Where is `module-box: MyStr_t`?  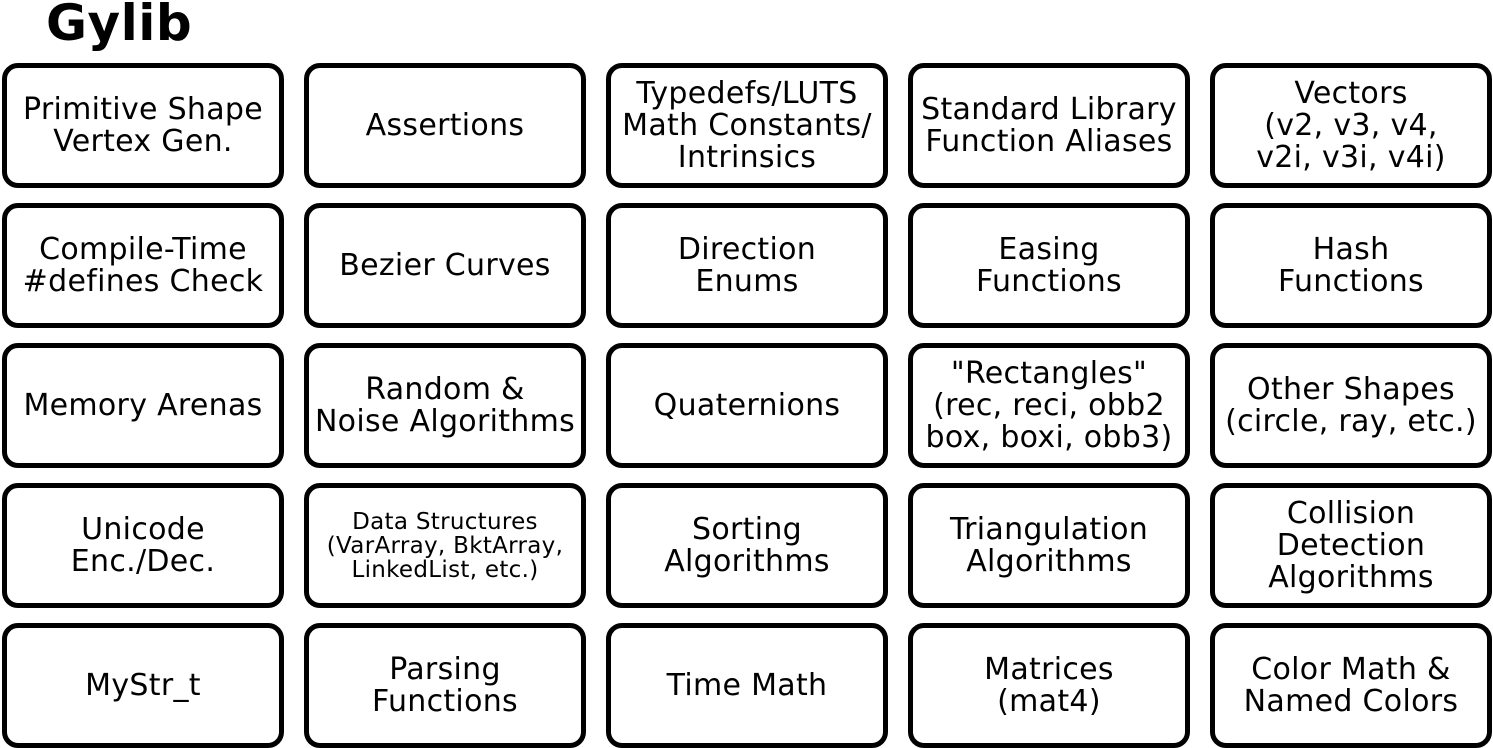 module-box: MyStr_t is located at coordinates (143, 685).